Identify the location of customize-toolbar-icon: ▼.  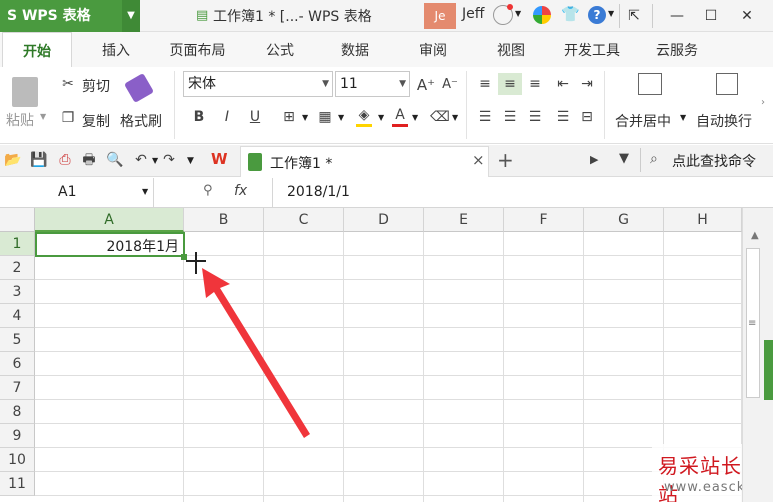
(190, 161).